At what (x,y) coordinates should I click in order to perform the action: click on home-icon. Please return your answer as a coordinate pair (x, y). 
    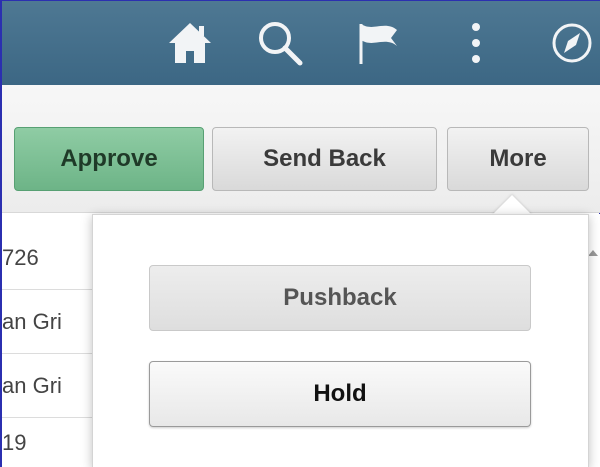
    Looking at the image, I should click on (190, 43).